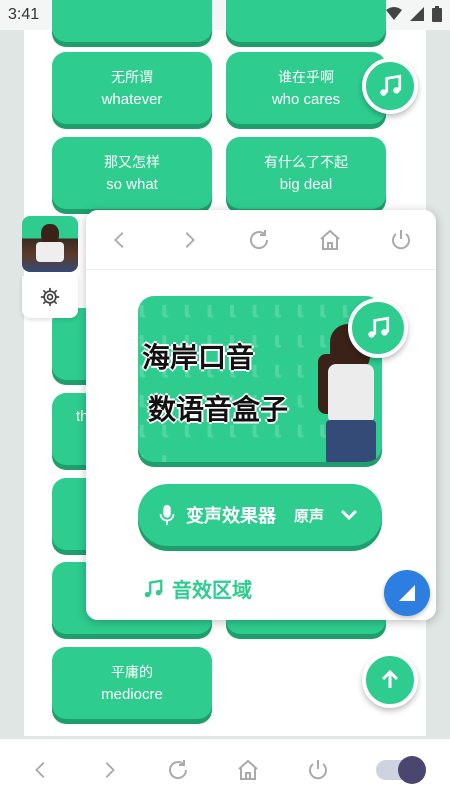 Image resolution: width=450 pixels, height=800 pixels. What do you see at coordinates (306, 99) in the screenshot?
I see `sound-button-en-label: who cares` at bounding box center [306, 99].